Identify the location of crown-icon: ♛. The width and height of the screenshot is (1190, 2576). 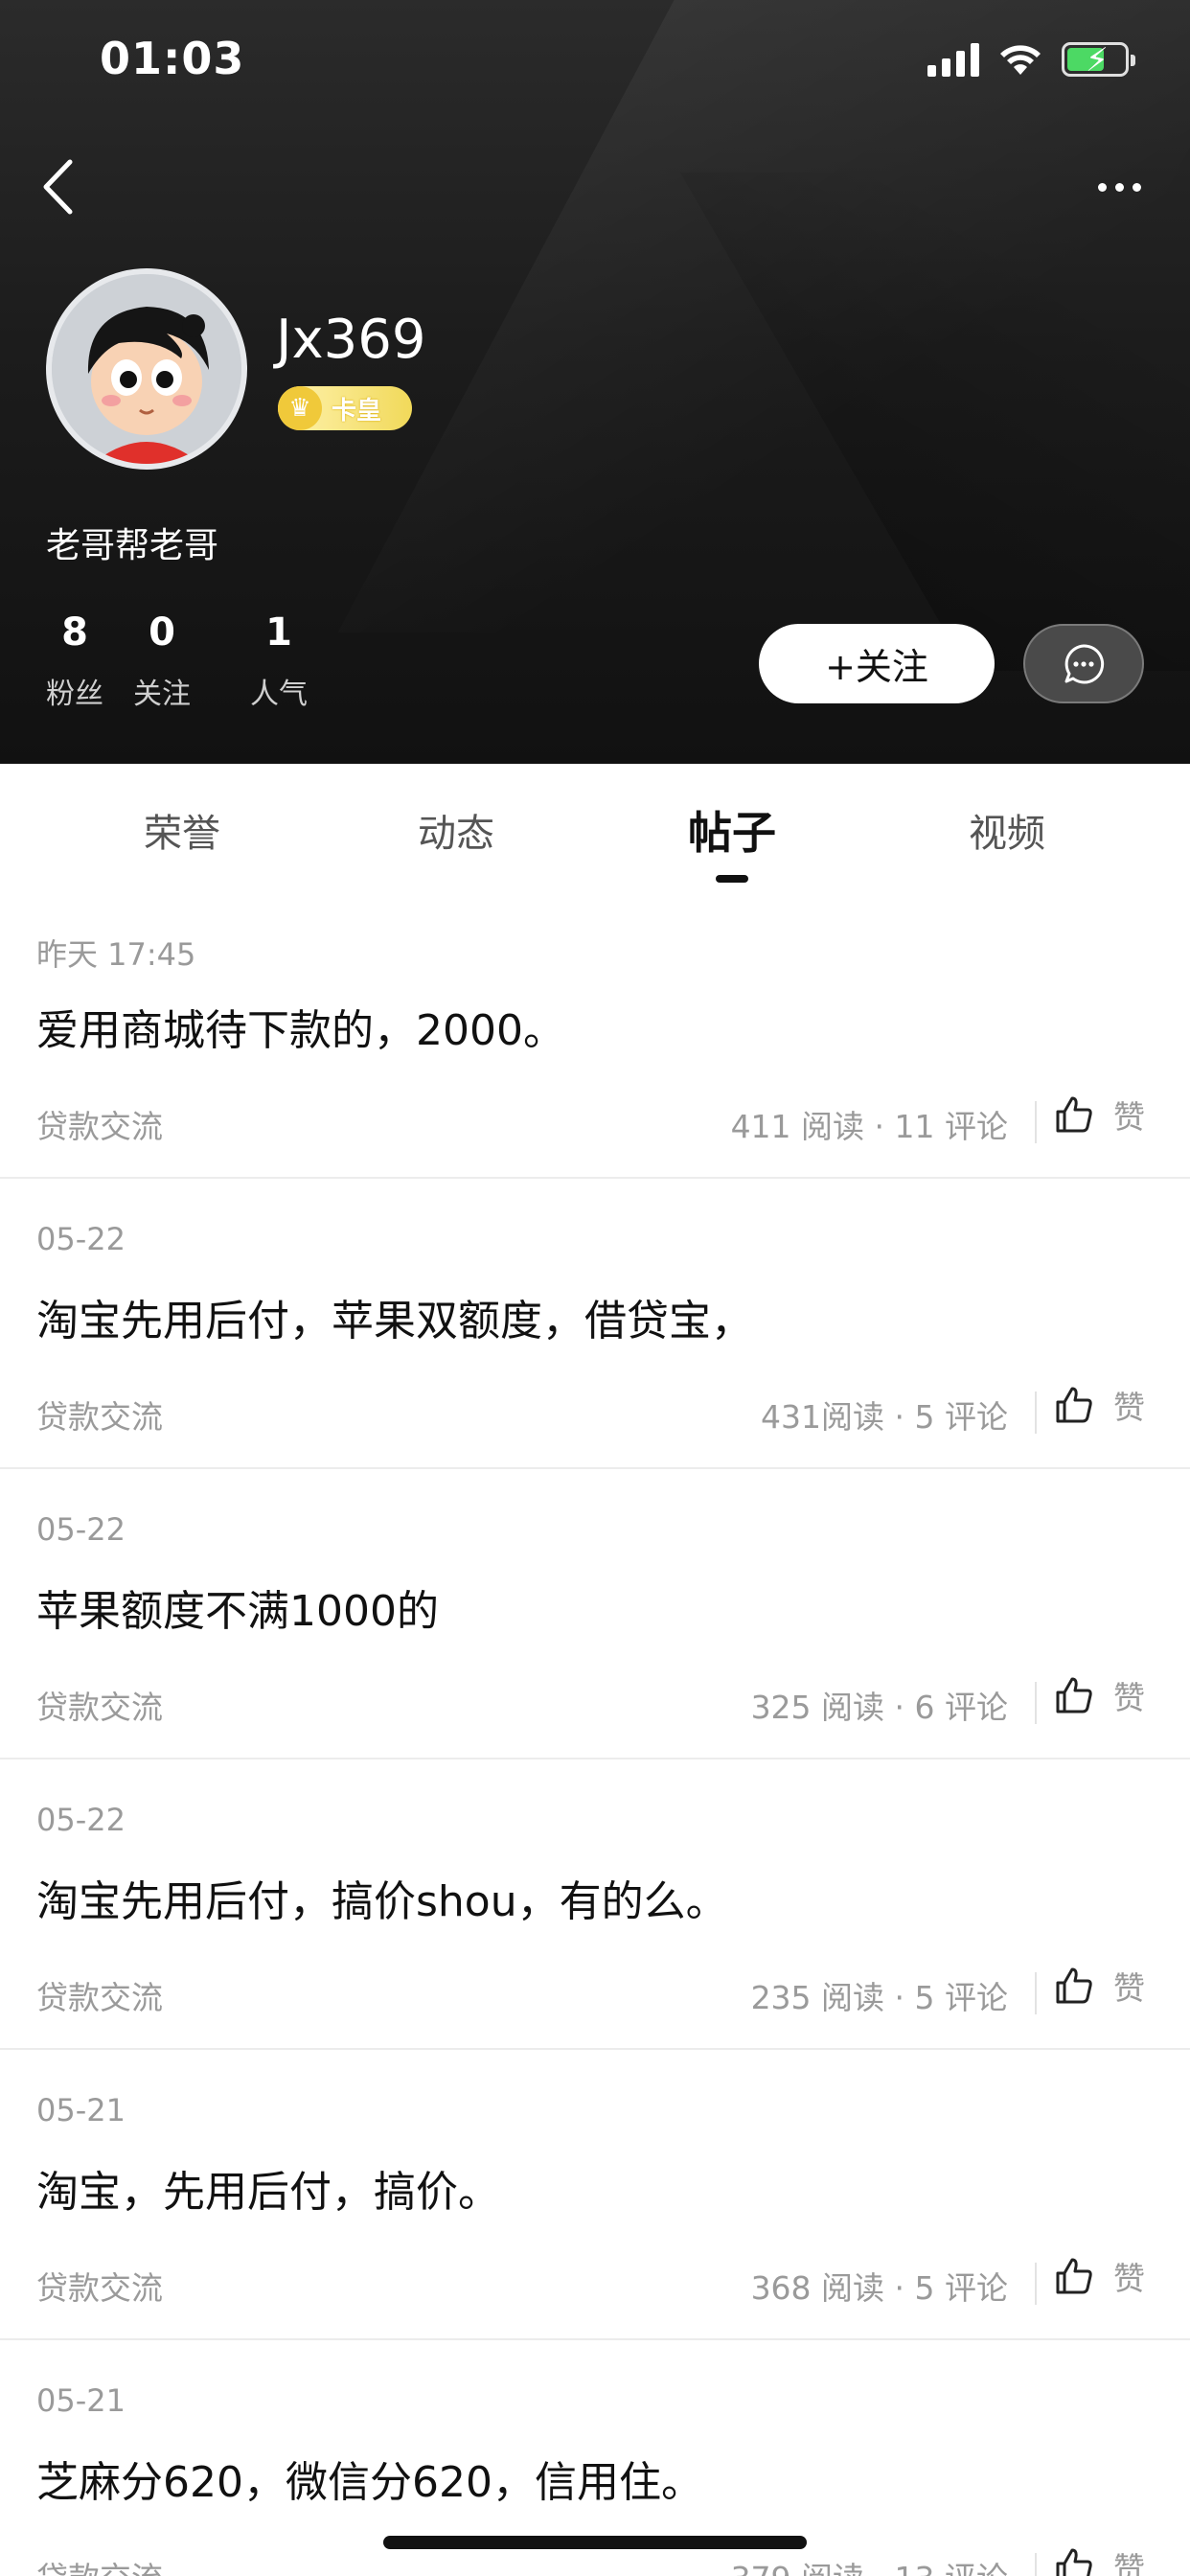
(300, 408).